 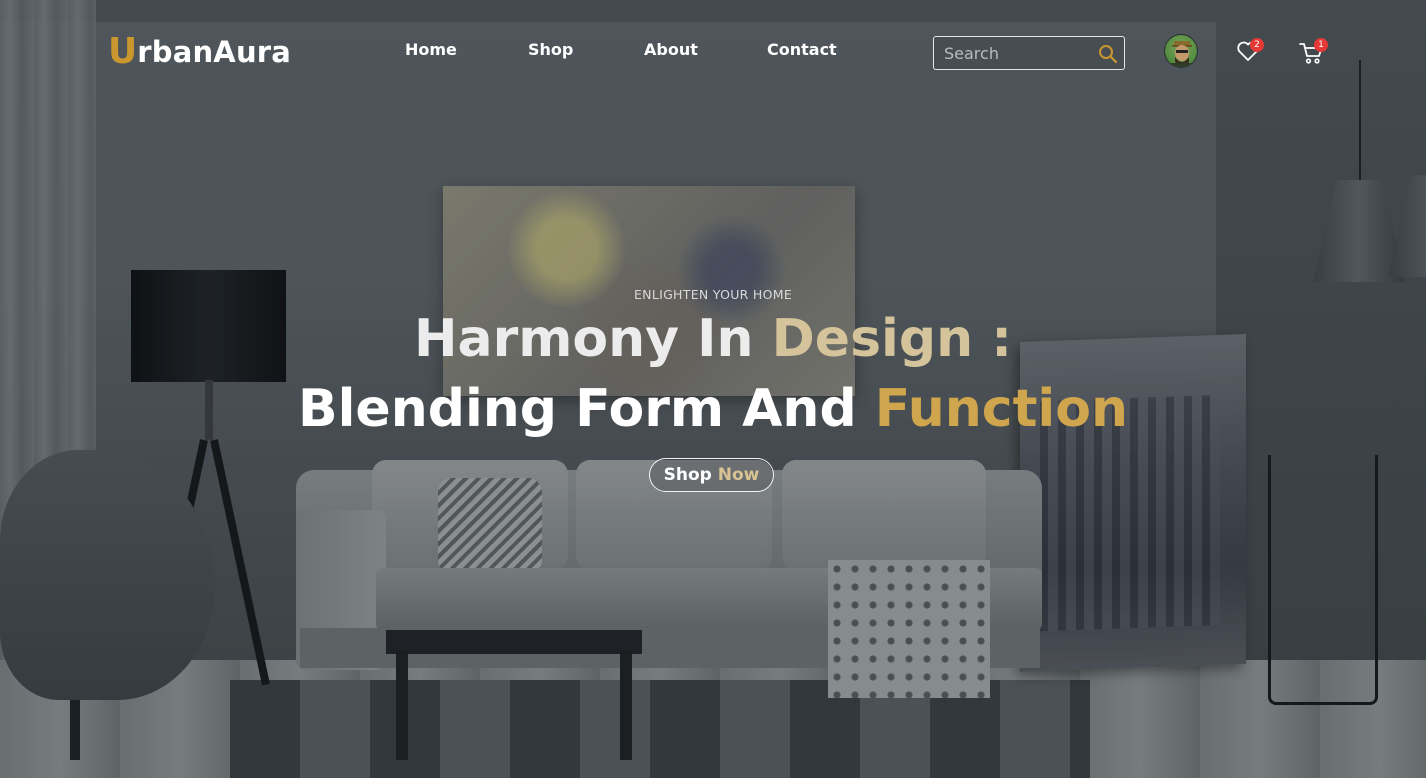 I want to click on wishlist-count-badge: 2, so click(x=1257, y=45).